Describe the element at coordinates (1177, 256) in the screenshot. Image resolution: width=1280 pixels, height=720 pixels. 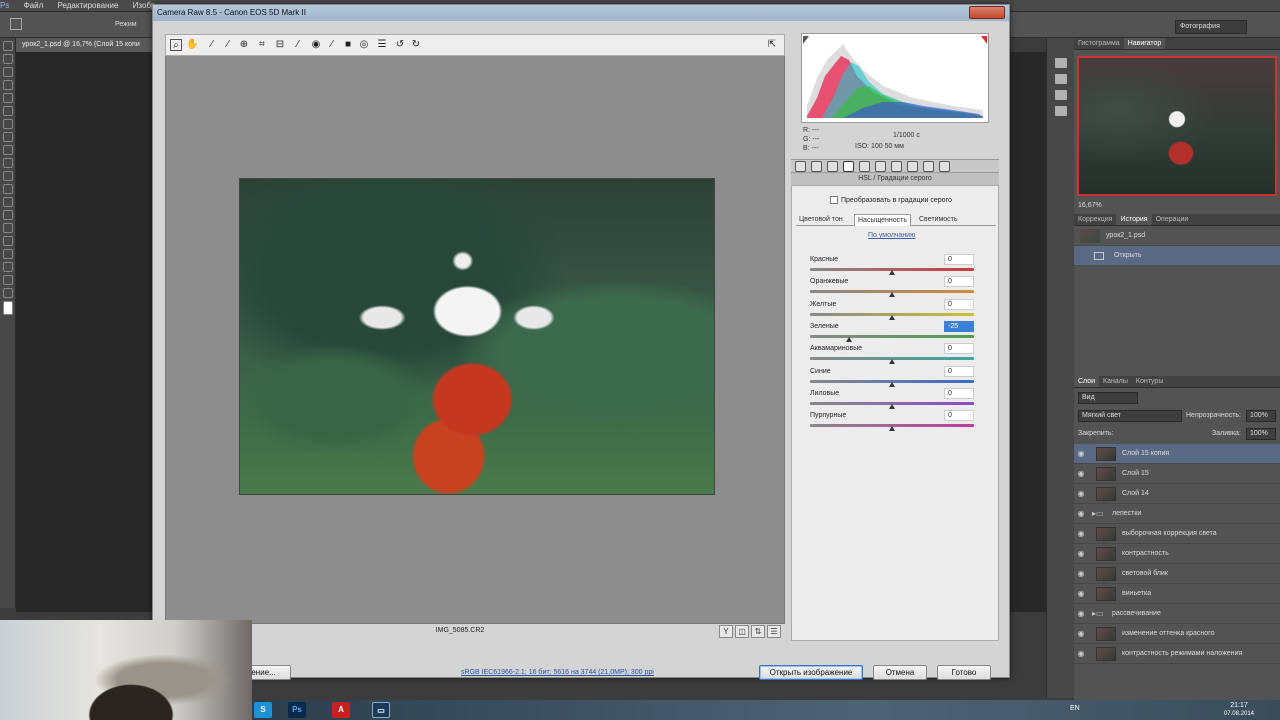
I see `history-step: Открыть` at that location.